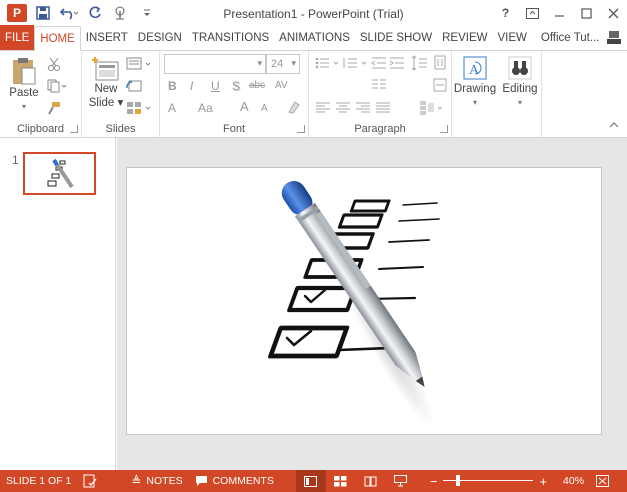 This screenshot has height=492, width=627. What do you see at coordinates (422, 63) in the screenshot?
I see `line-spacing-icon` at bounding box center [422, 63].